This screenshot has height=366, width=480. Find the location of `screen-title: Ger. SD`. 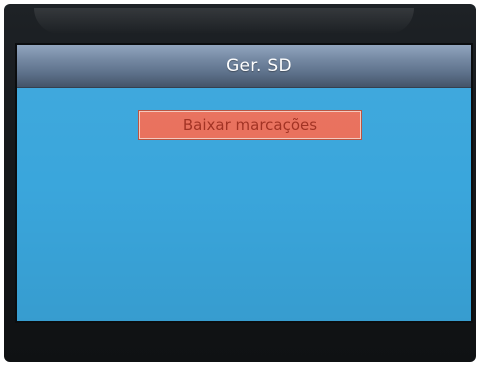

screen-title: Ger. SD is located at coordinates (259, 66).